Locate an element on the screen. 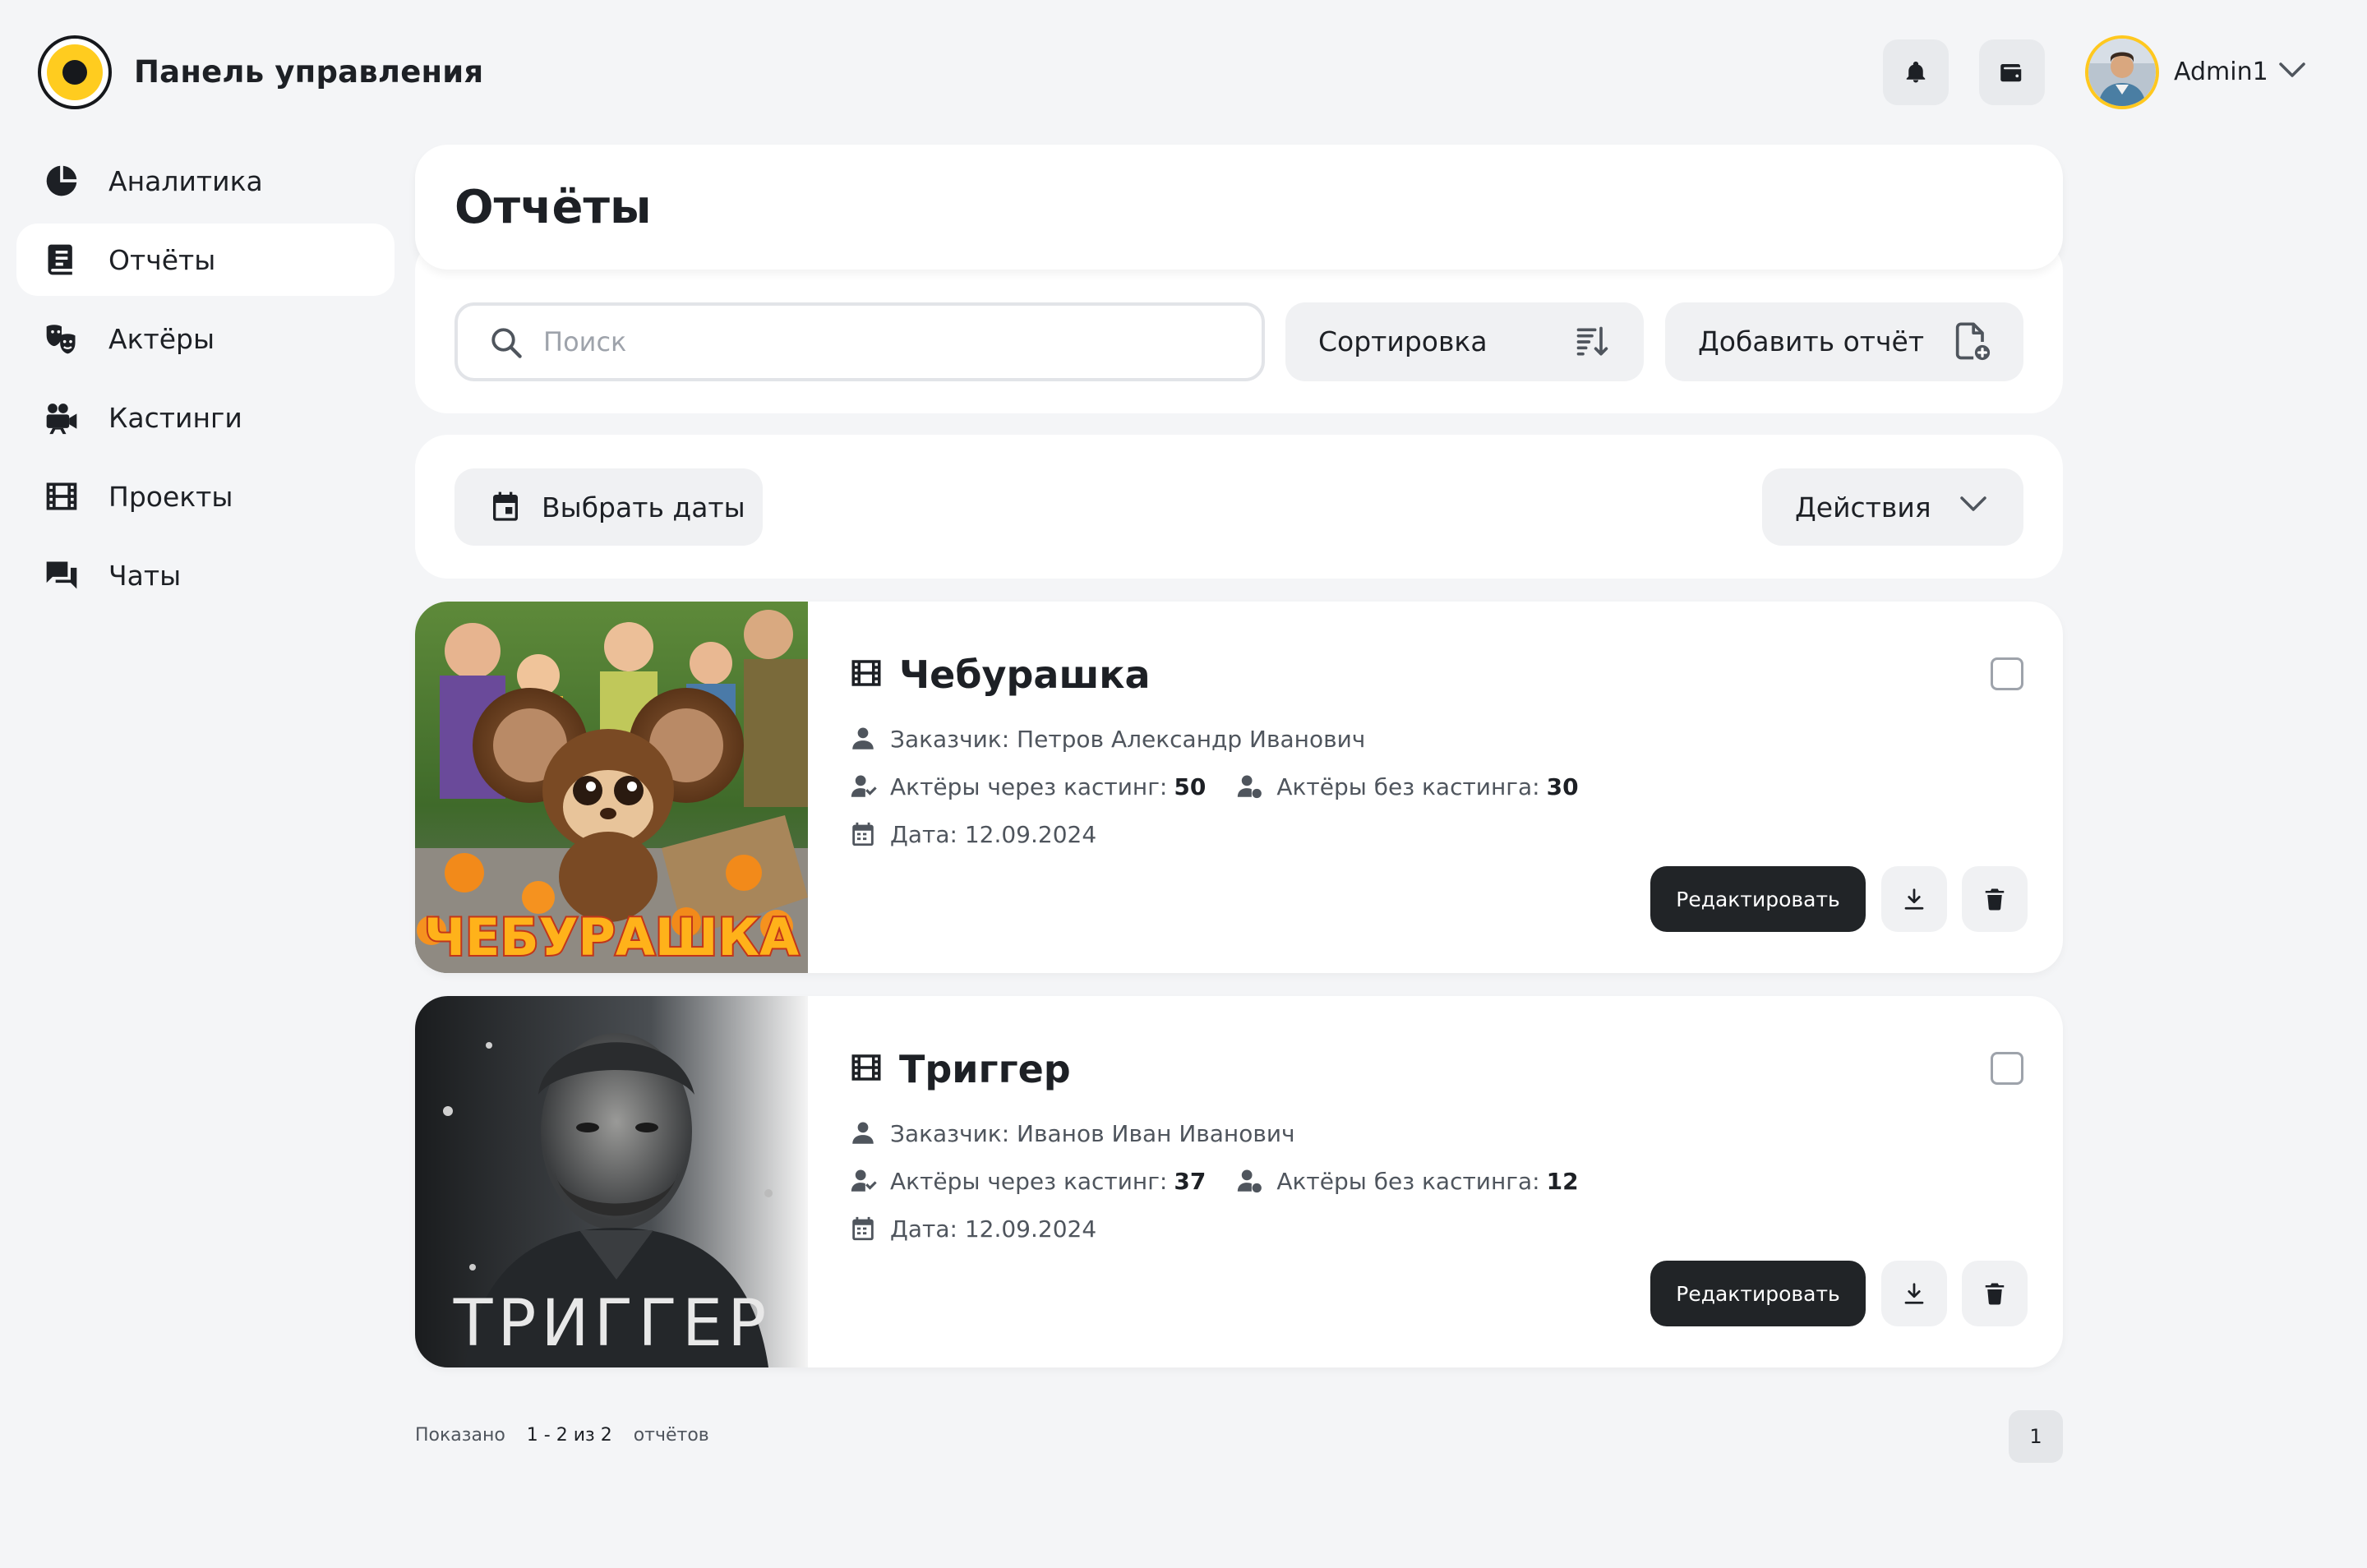 This screenshot has width=2367, height=1568. movie-camera-icon is located at coordinates (61, 419).